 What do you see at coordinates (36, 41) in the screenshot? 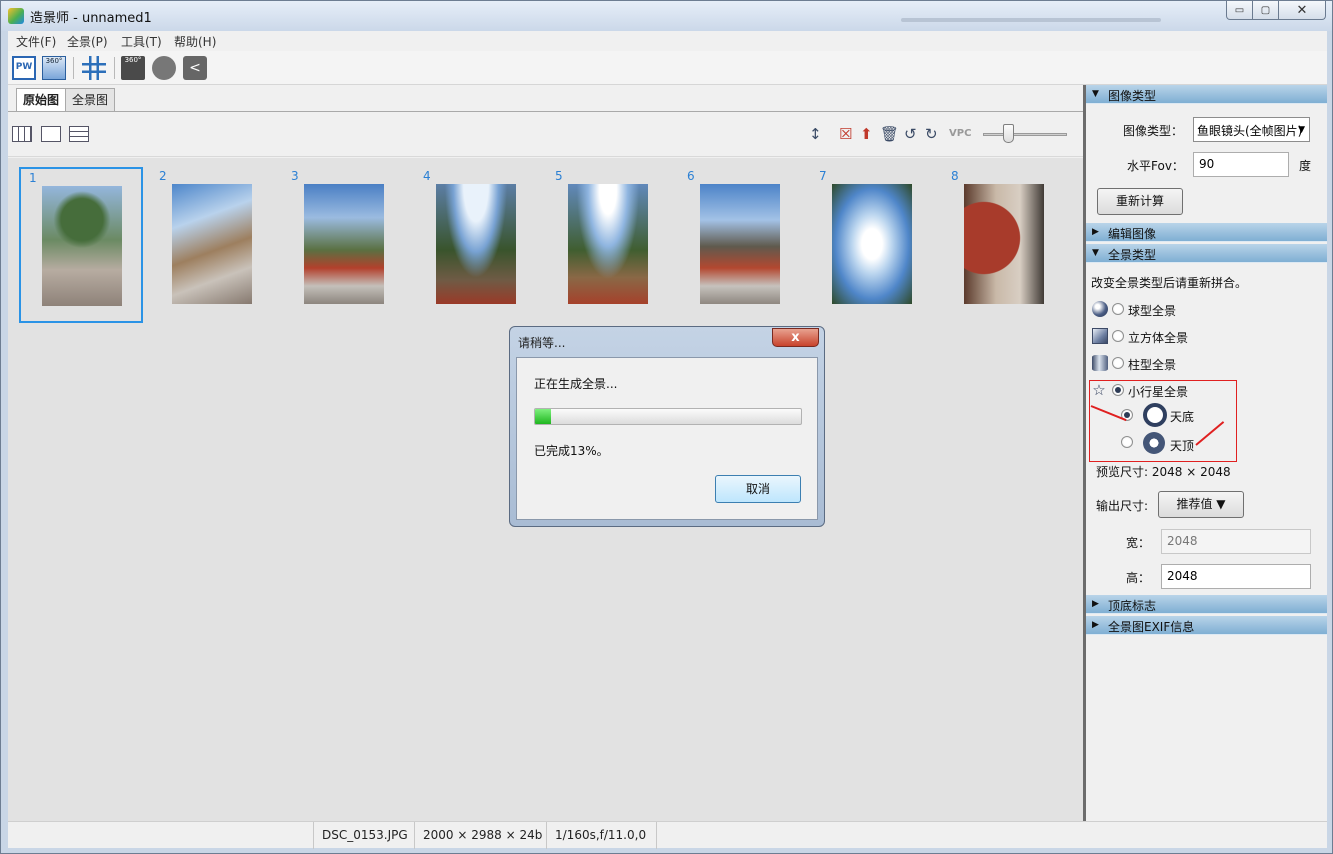
I see `menu-file: 文件(F)` at bounding box center [36, 41].